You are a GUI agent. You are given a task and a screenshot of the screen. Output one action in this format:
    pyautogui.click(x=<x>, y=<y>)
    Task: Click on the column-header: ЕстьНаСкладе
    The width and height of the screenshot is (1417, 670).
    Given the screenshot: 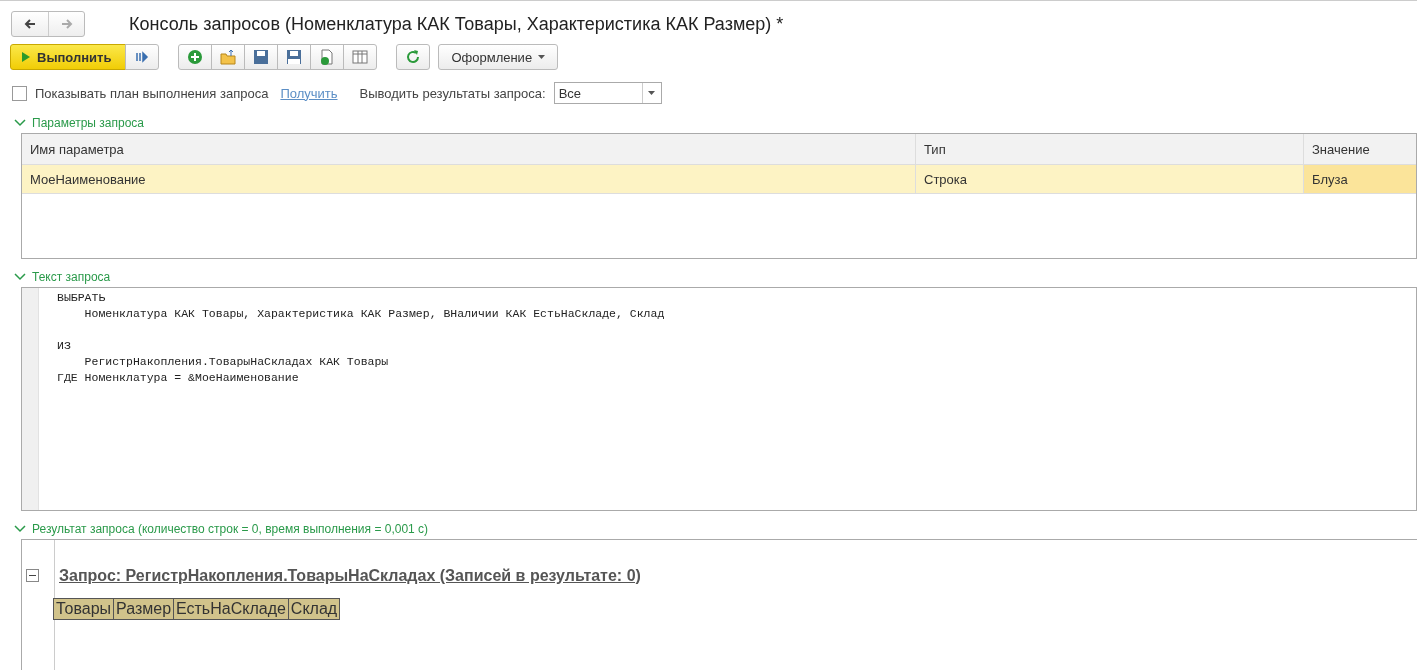 What is the action you would take?
    pyautogui.click(x=231, y=609)
    